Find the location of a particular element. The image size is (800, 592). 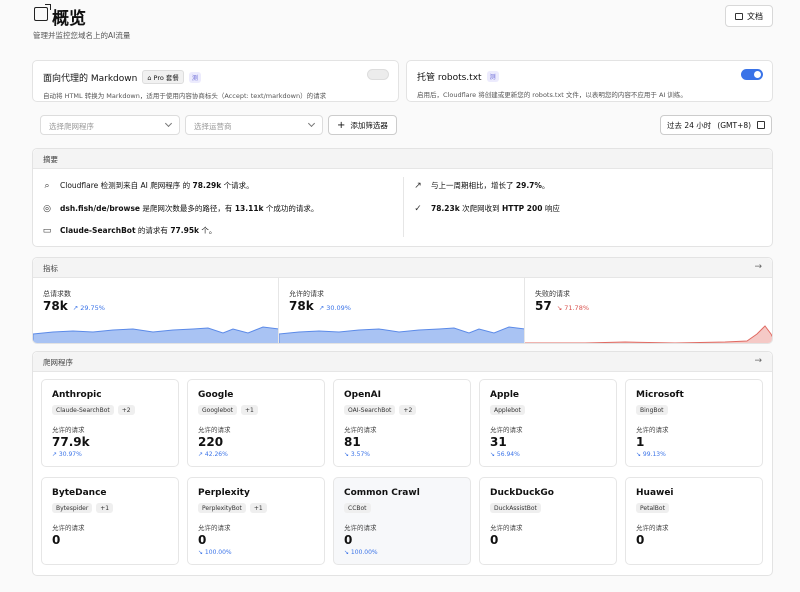

markdown-feature-title: 面向代理的 Markdown is located at coordinates (90, 78).